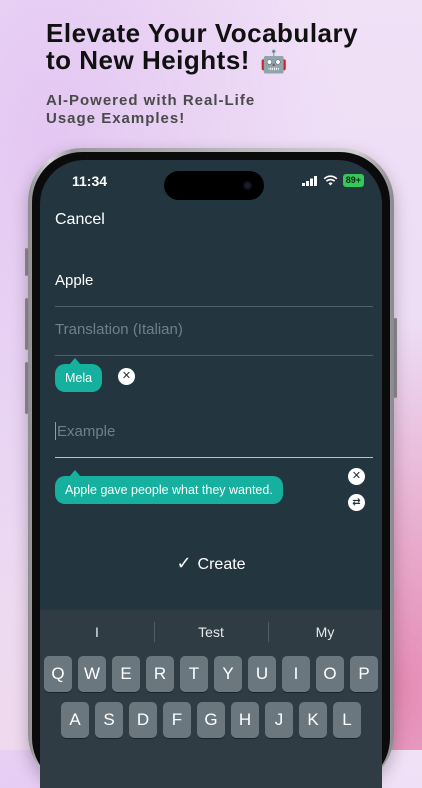 Image resolution: width=422 pixels, height=788 pixels. I want to click on keyboard-suggestions: I Test My, so click(211, 632).